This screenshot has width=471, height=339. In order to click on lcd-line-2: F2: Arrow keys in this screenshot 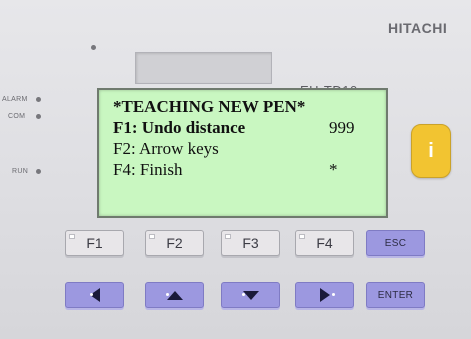, I will do `click(244, 148)`.